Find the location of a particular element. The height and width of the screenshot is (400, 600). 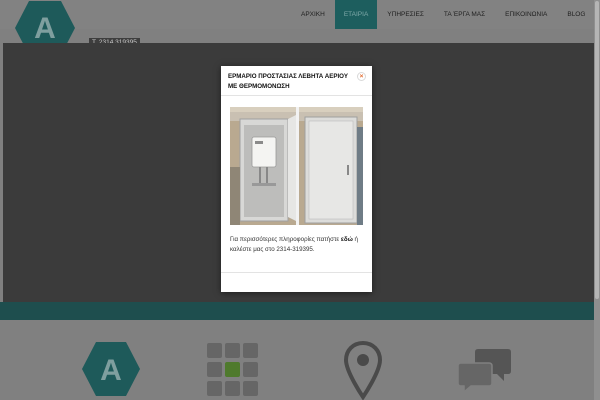

teal-divider-strip is located at coordinates (297, 311).